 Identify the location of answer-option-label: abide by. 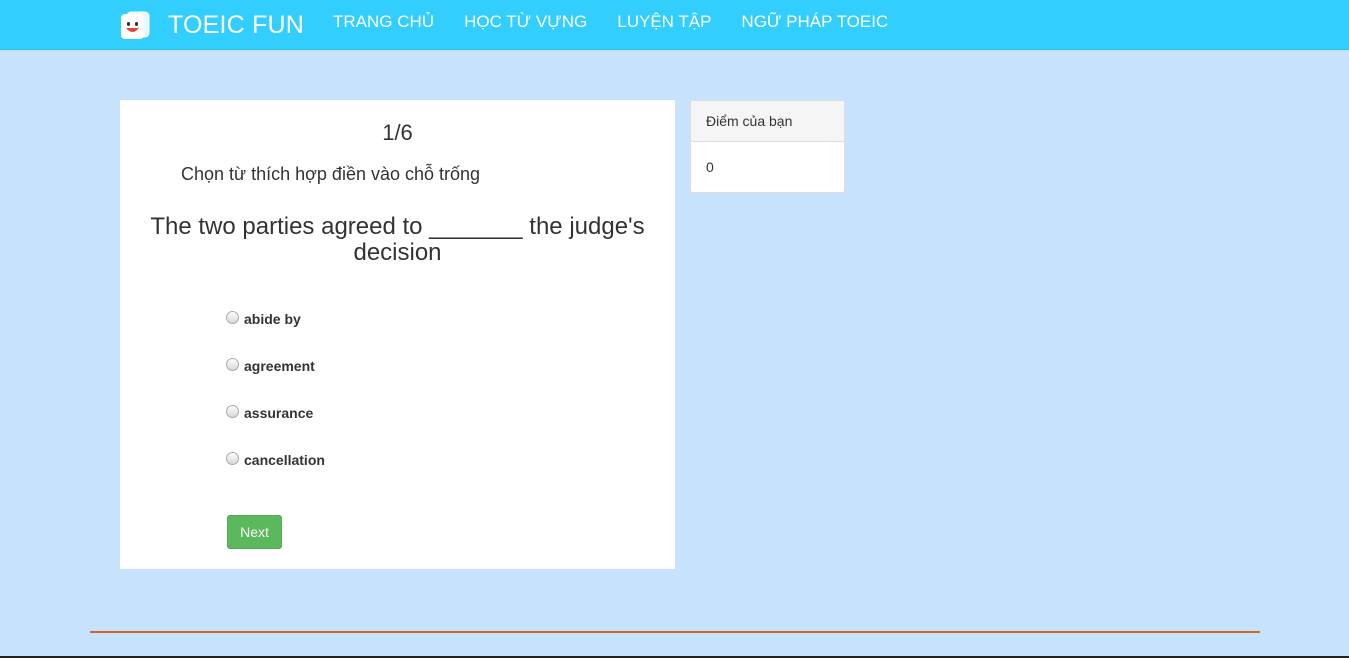
(272, 319).